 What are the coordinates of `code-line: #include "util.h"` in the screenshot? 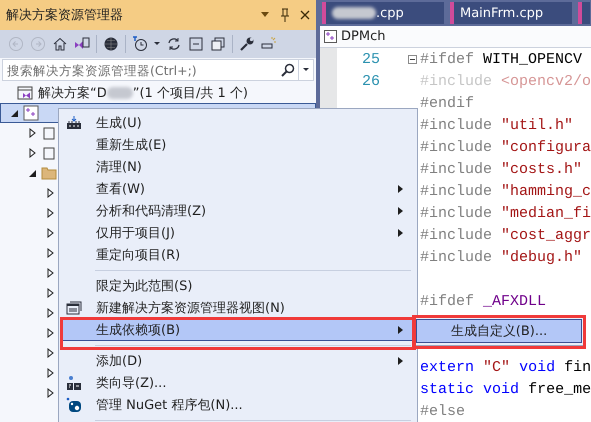 It's located at (497, 125).